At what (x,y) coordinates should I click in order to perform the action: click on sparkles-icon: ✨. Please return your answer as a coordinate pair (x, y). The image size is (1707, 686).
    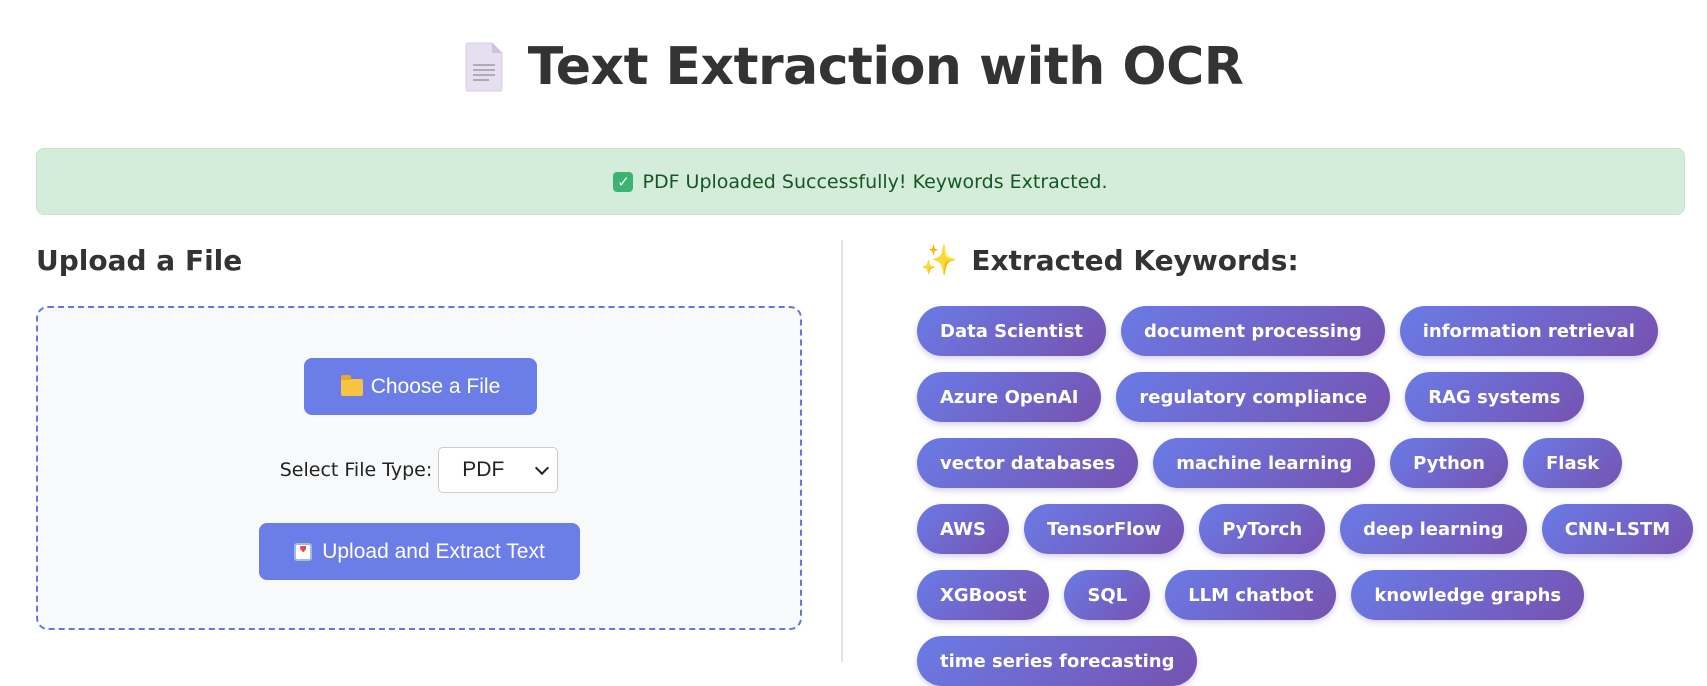
    Looking at the image, I should click on (939, 260).